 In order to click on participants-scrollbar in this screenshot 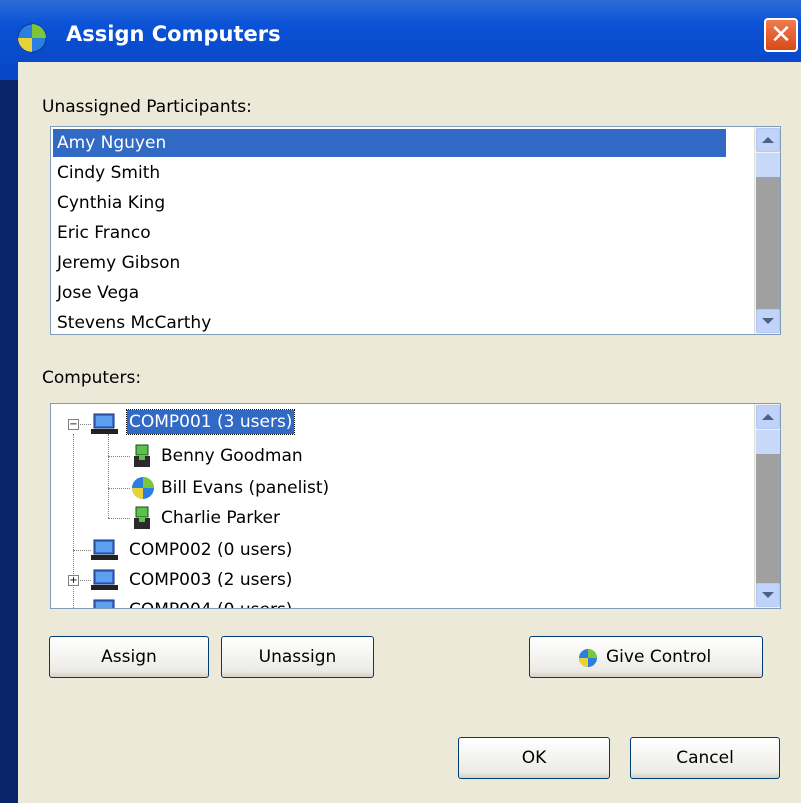, I will do `click(767, 230)`.